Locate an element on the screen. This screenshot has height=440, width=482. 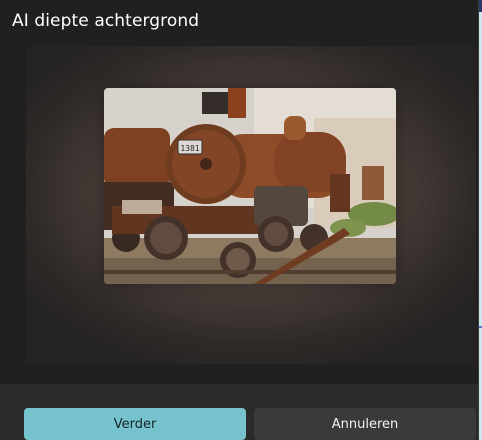
dialog-footer: Verder Annuleren is located at coordinates (239, 412).